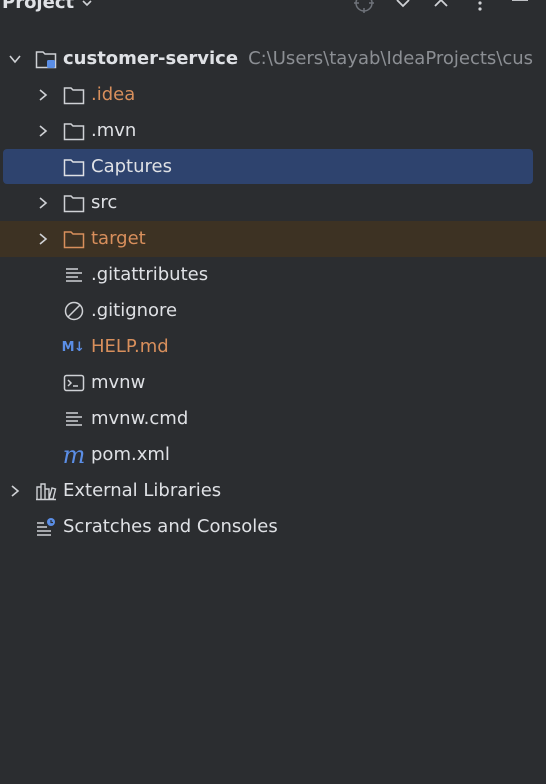  Describe the element at coordinates (273, 131) in the screenshot. I see `tree-item-mvn: .mvn` at that location.